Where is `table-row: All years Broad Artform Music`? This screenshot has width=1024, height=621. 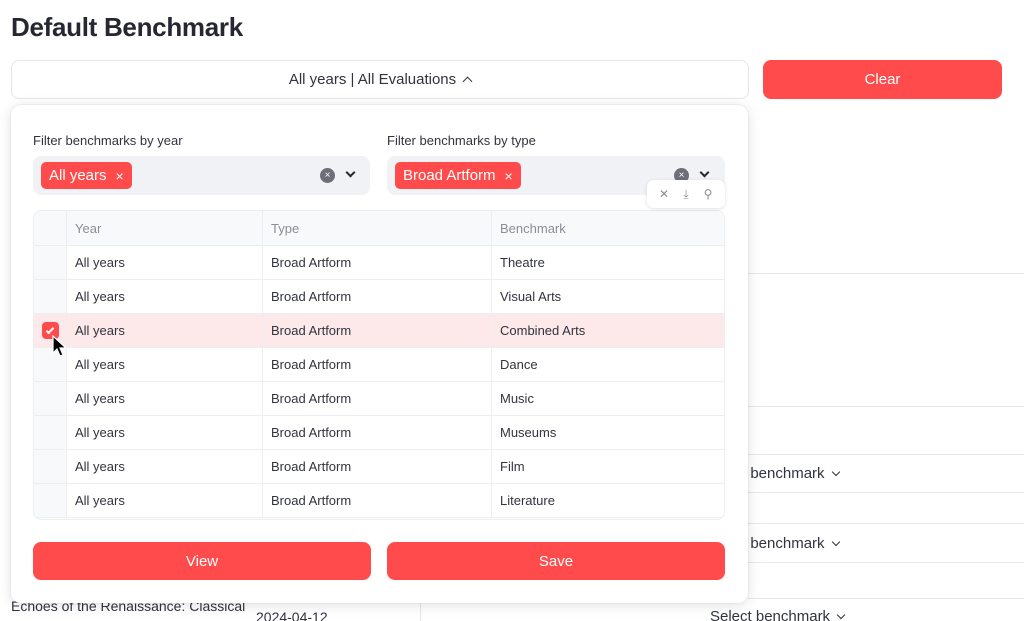
table-row: All years Broad Artform Music is located at coordinates (379, 399).